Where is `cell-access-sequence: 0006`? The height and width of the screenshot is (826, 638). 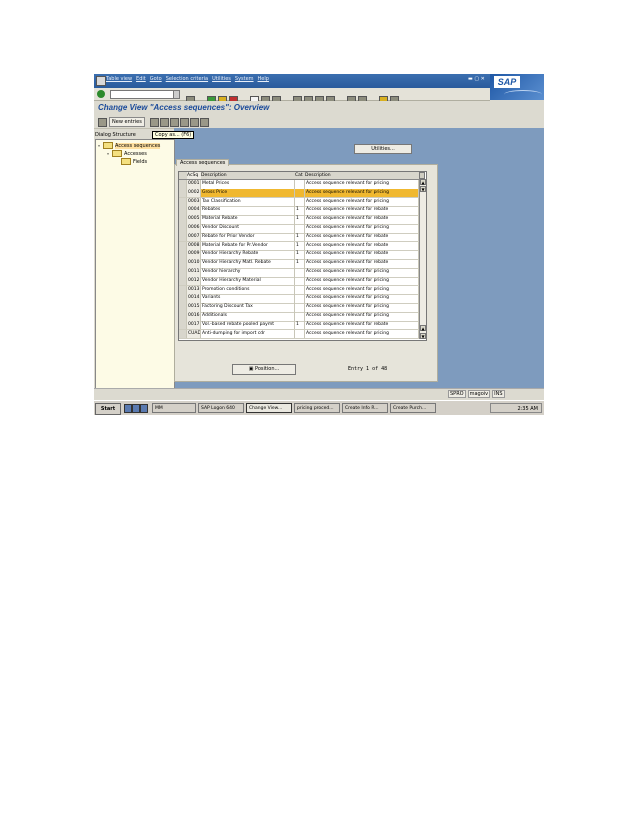 cell-access-sequence: 0006 is located at coordinates (194, 228).